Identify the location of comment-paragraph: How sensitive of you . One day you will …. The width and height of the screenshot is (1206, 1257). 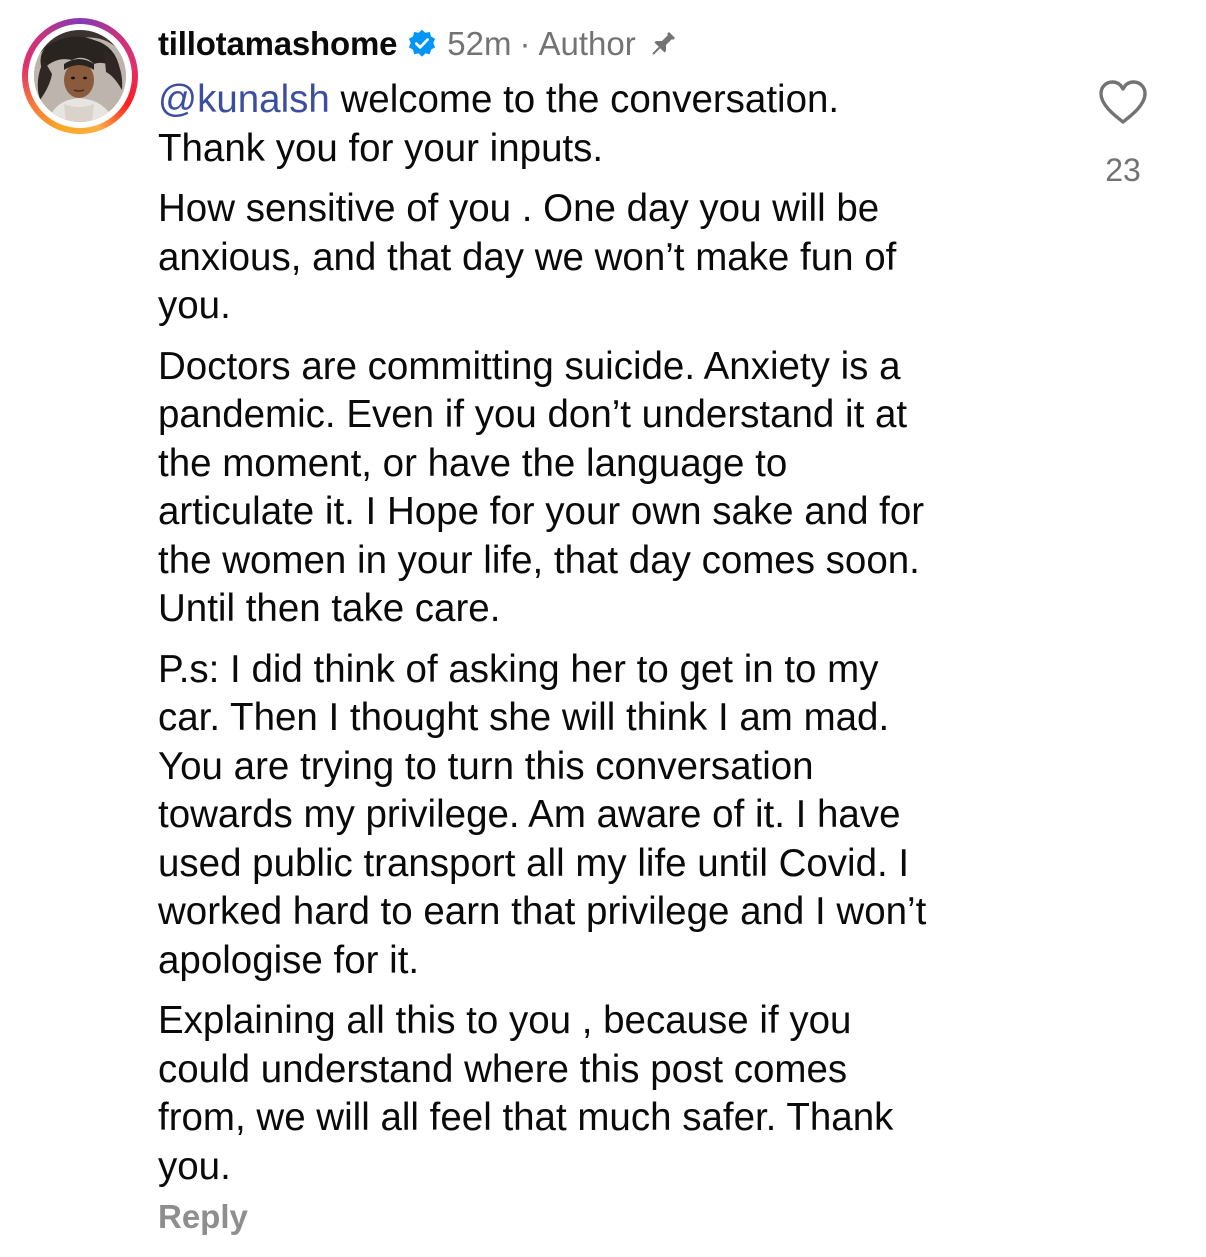
(608, 258).